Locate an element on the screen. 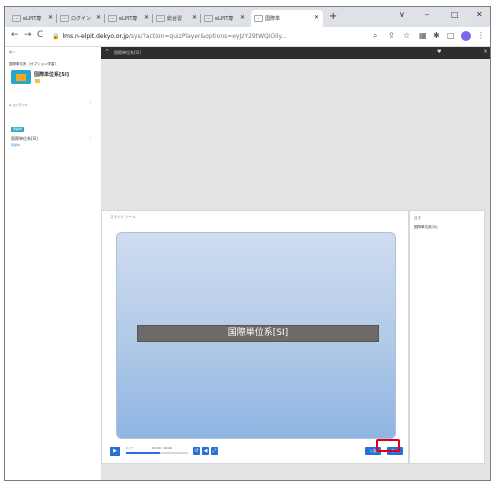 The image size is (494, 483). tab-search-dropdown-icon: ∨ is located at coordinates (402, 14).